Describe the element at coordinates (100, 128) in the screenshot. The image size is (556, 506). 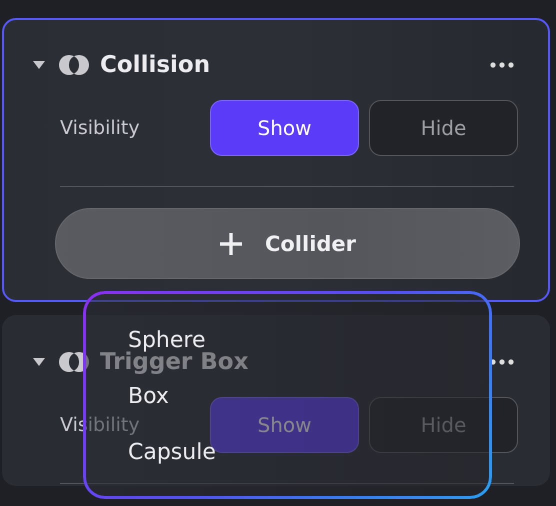
I see `visibility-label: Visibility` at that location.